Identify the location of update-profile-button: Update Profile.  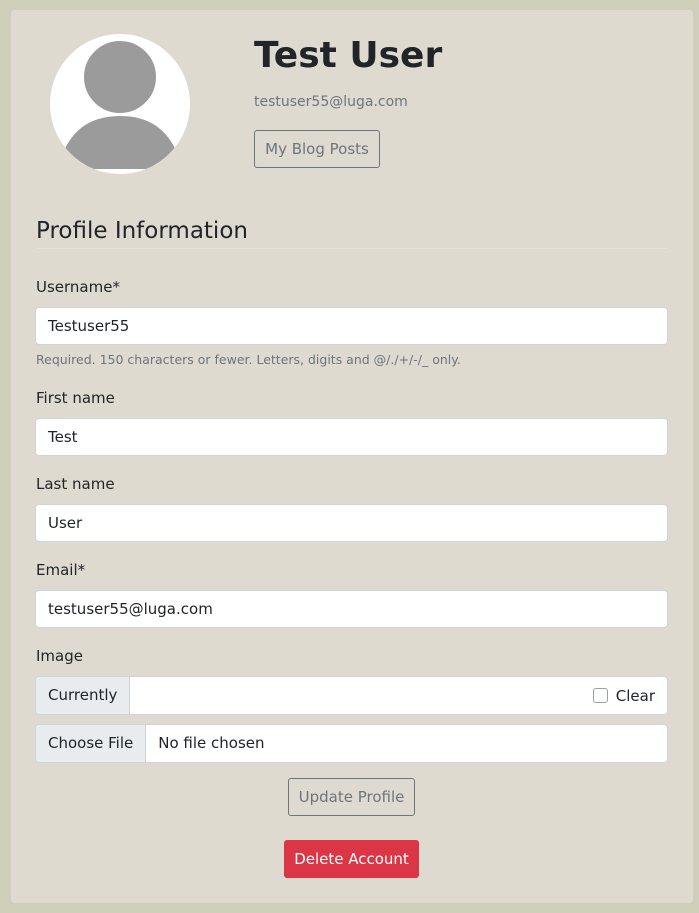
(351, 797).